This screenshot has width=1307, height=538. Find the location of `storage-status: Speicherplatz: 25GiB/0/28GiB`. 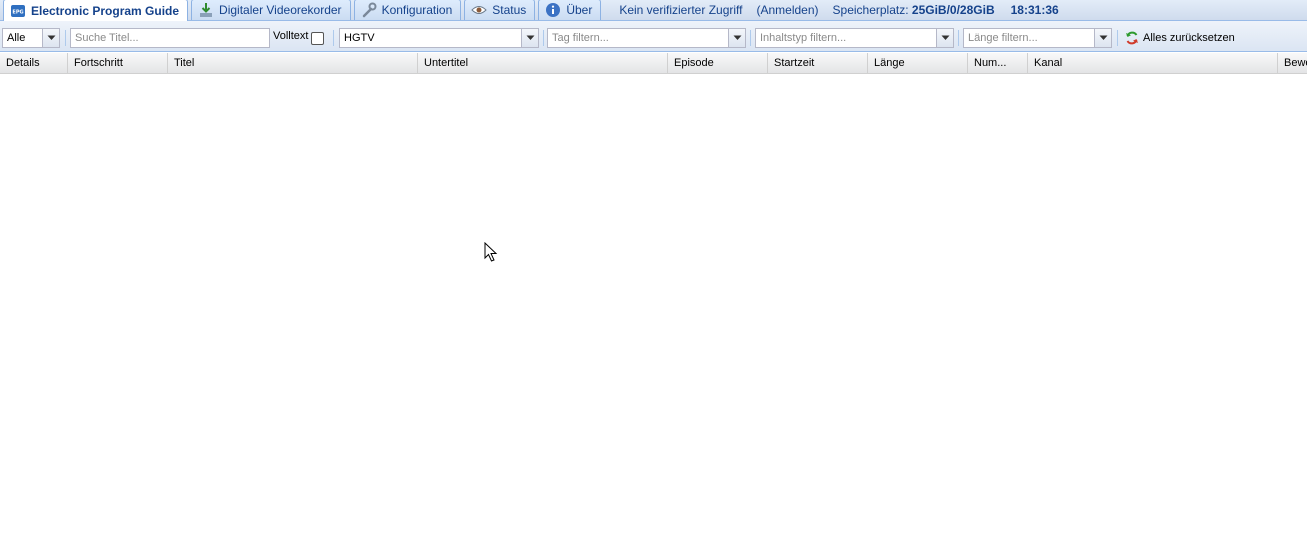

storage-status: Speicherplatz: 25GiB/0/28GiB is located at coordinates (914, 10).